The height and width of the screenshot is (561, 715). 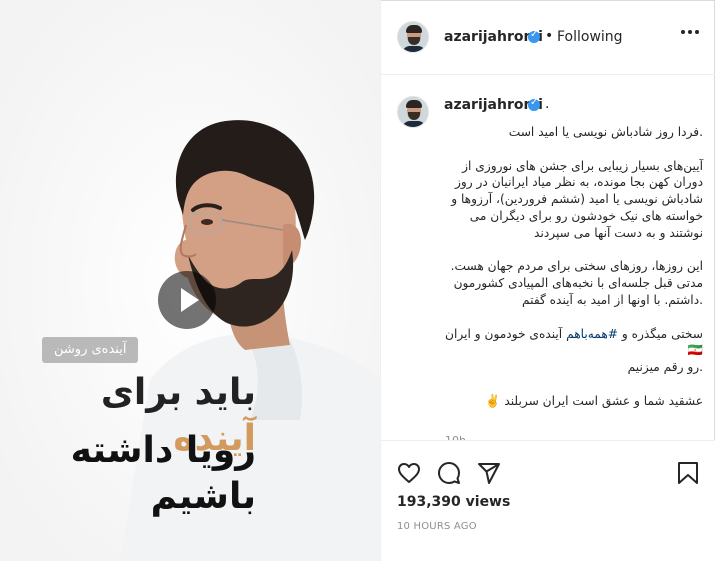 What do you see at coordinates (413, 112) in the screenshot?
I see `caption-avatar` at bounding box center [413, 112].